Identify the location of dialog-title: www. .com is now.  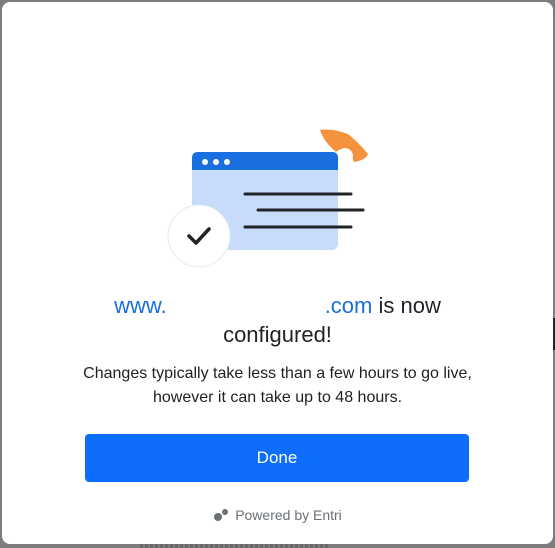
(277, 306).